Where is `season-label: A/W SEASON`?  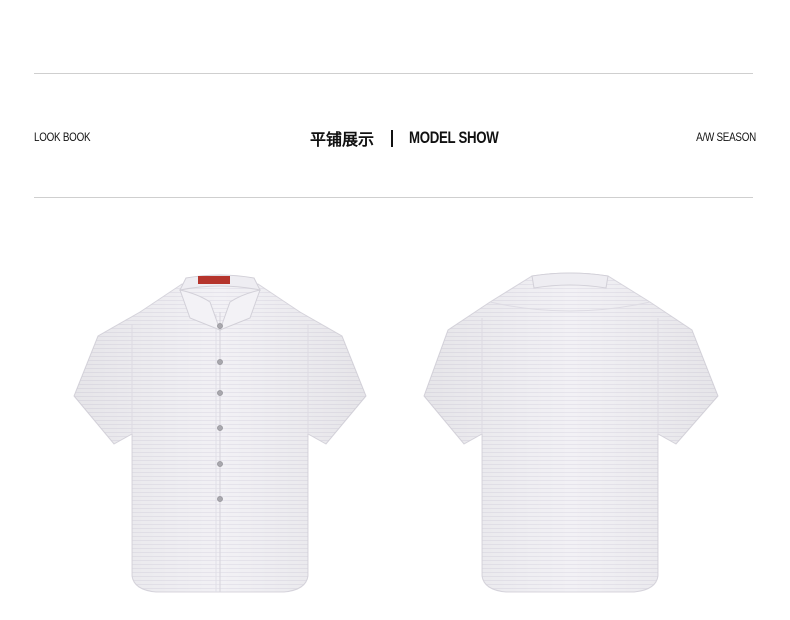
season-label: A/W SEASON is located at coordinates (726, 137).